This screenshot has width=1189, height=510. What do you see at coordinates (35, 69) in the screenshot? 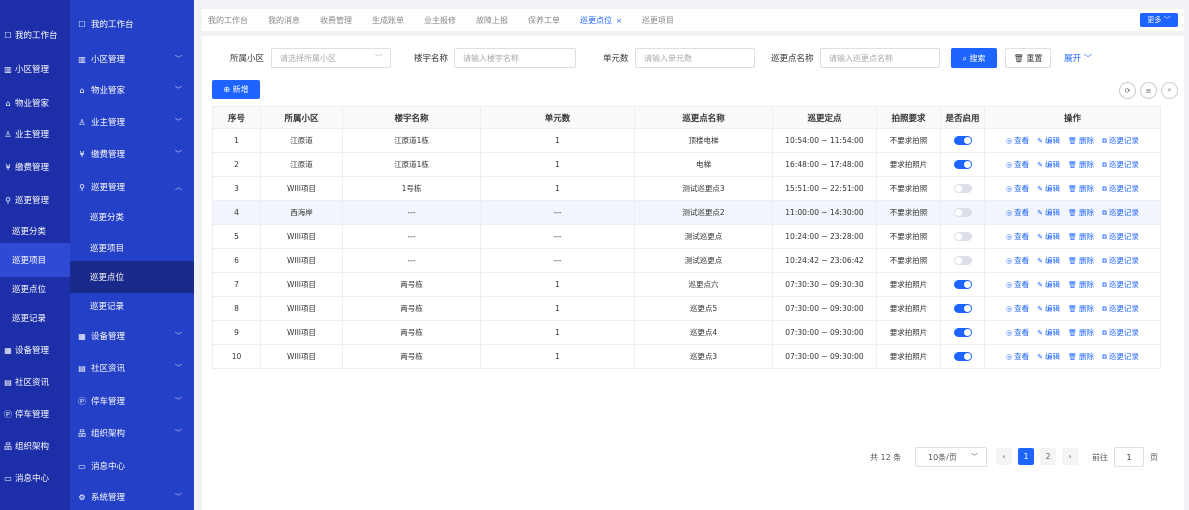
I see `primary-sidebar-item-1: ▥ 小区管理` at bounding box center [35, 69].